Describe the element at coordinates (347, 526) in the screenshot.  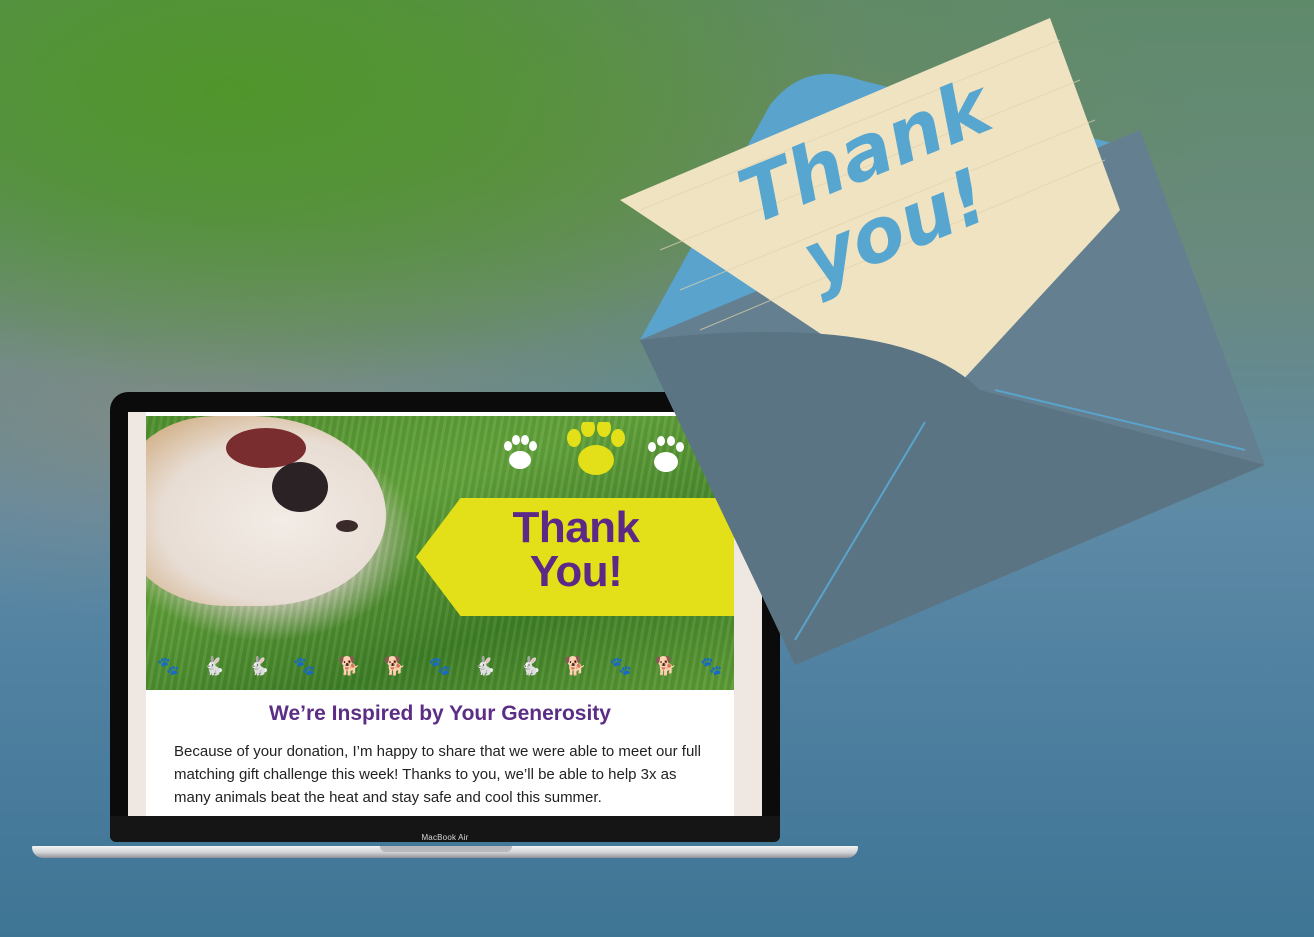
I see `dog-eye` at that location.